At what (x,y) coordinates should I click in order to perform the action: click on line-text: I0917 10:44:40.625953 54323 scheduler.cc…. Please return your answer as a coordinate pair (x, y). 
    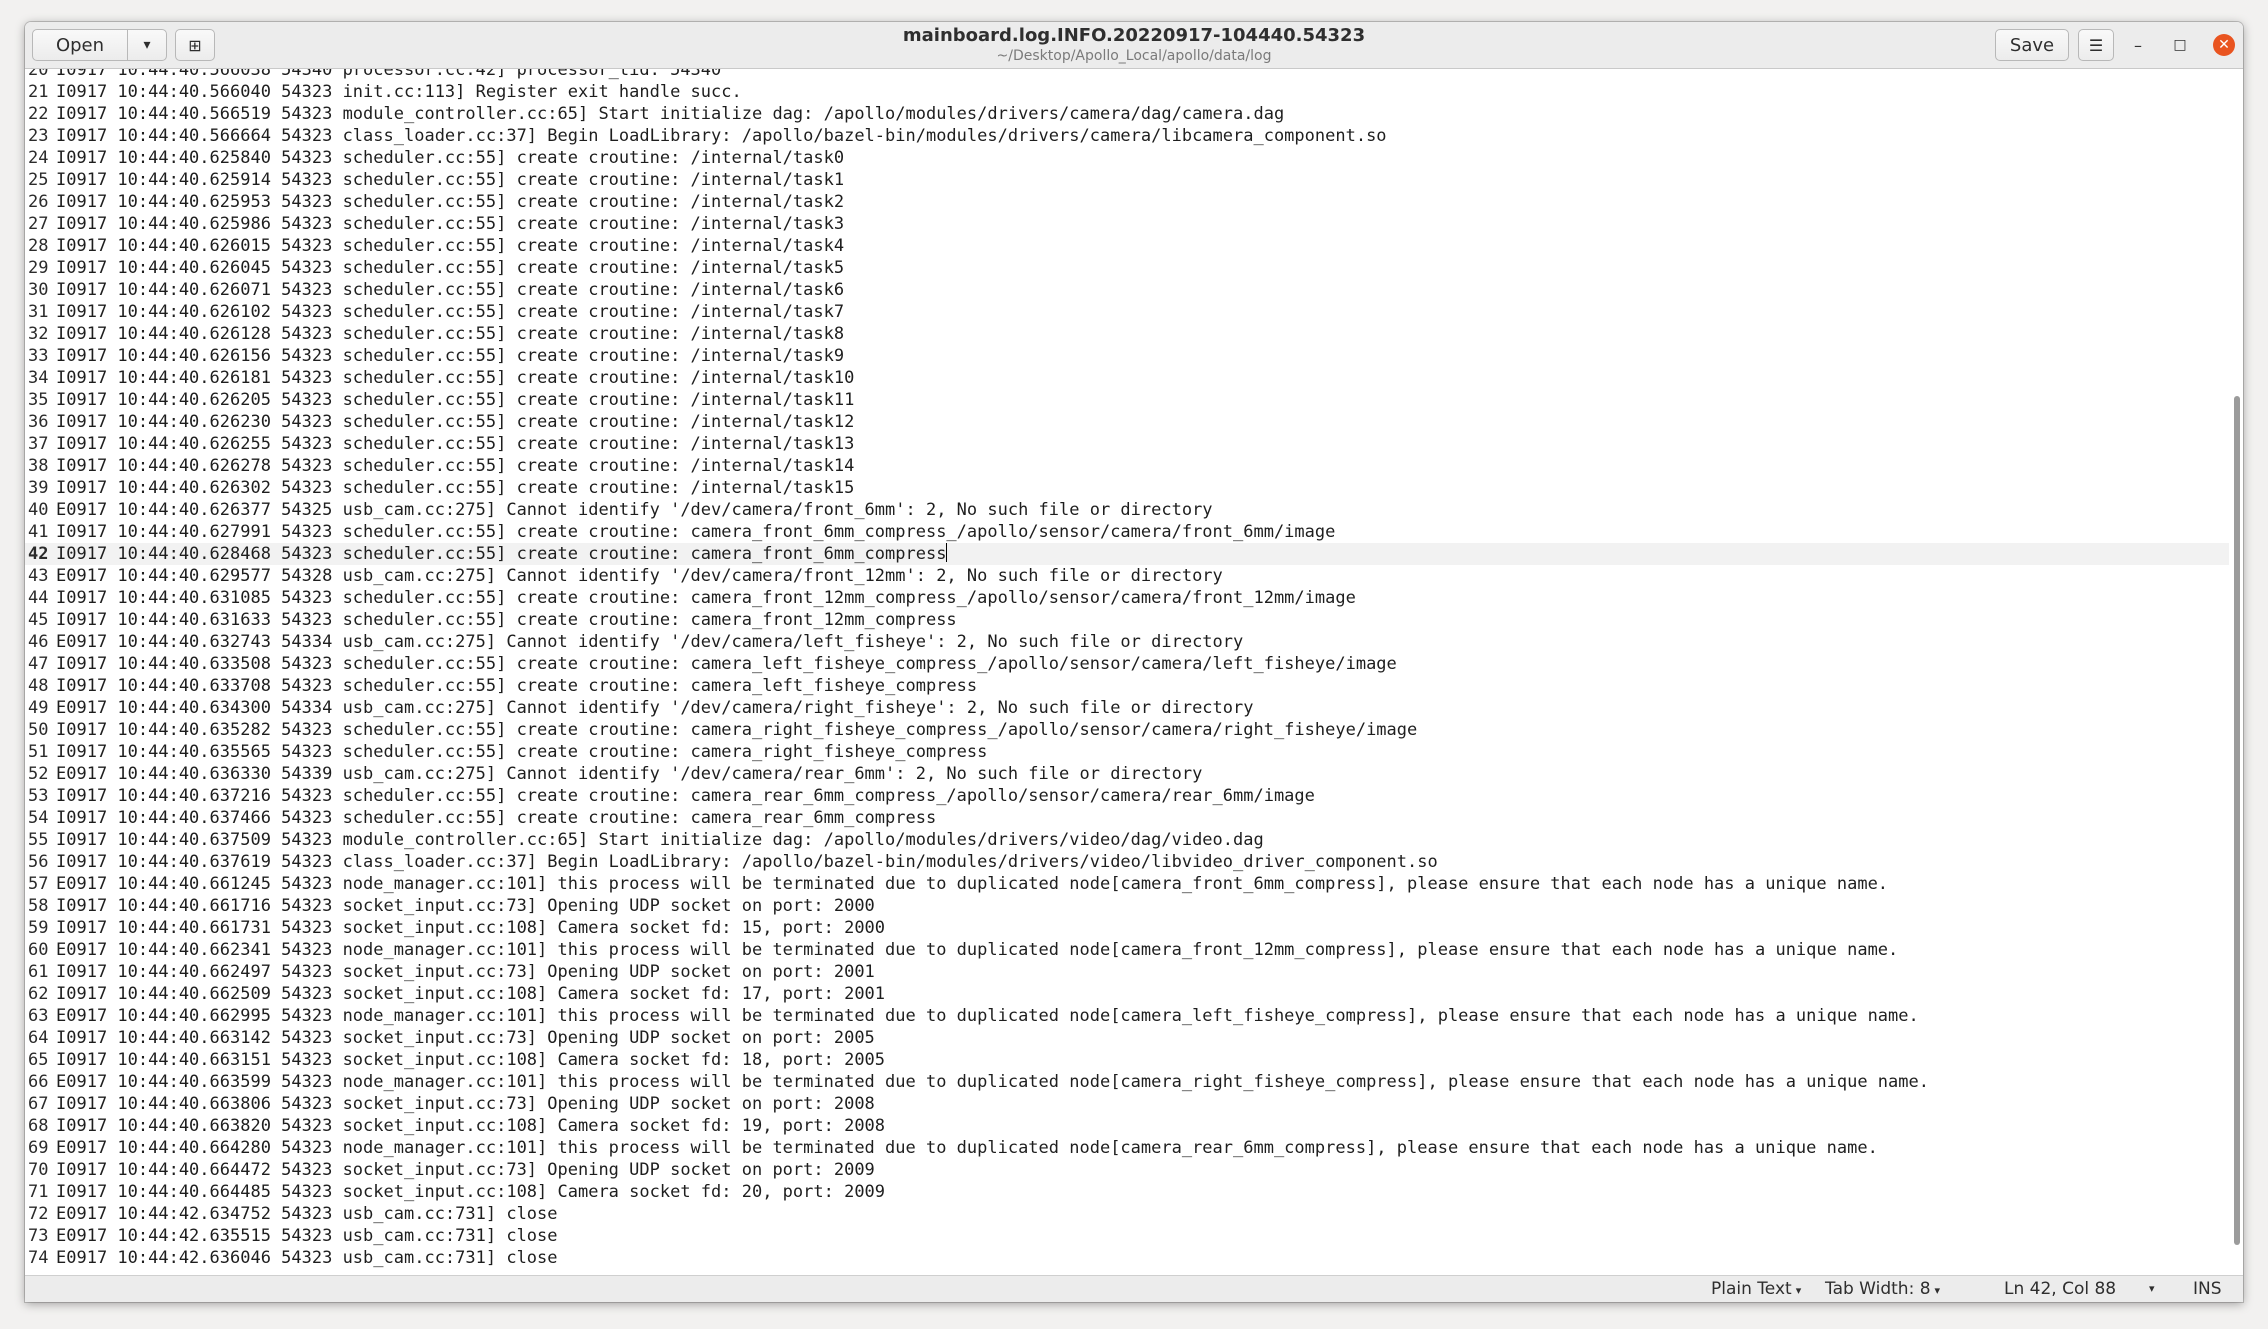
    Looking at the image, I should click on (450, 202).